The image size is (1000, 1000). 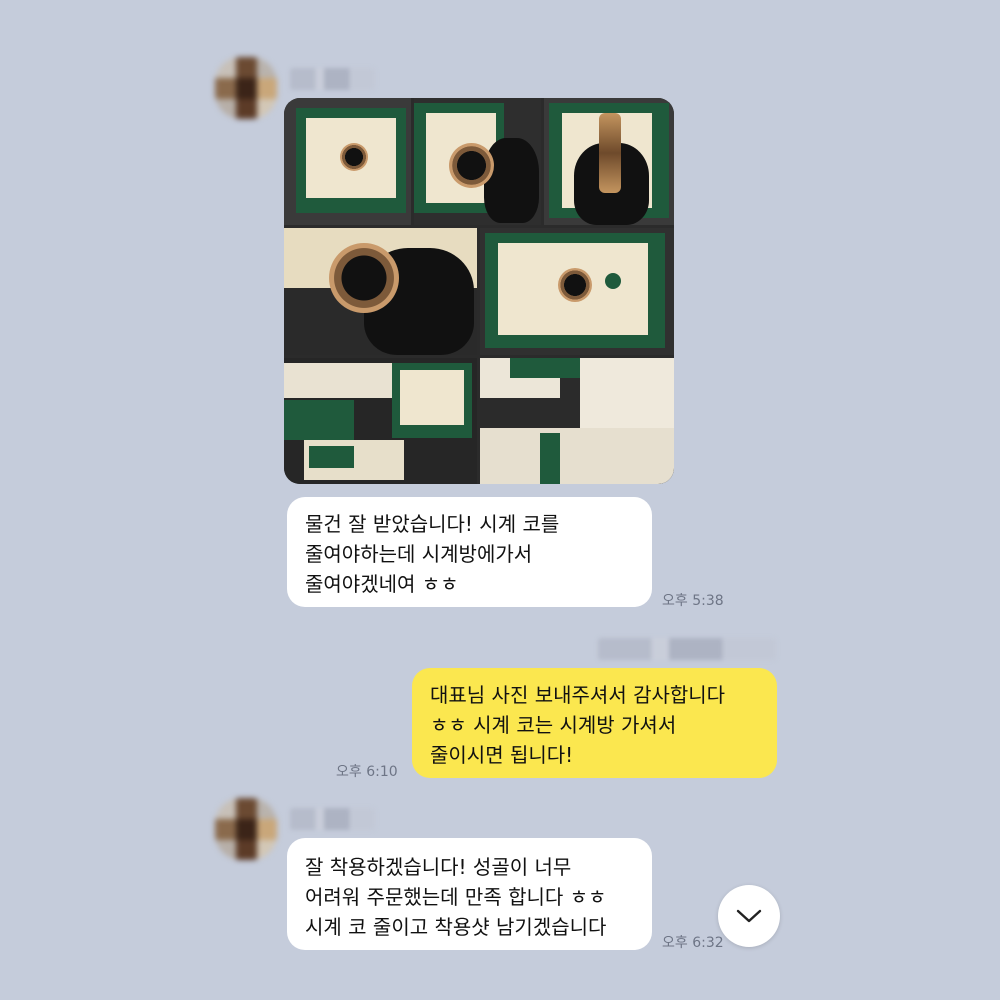 I want to click on message-timestamp: 오후 5:38, so click(x=693, y=601).